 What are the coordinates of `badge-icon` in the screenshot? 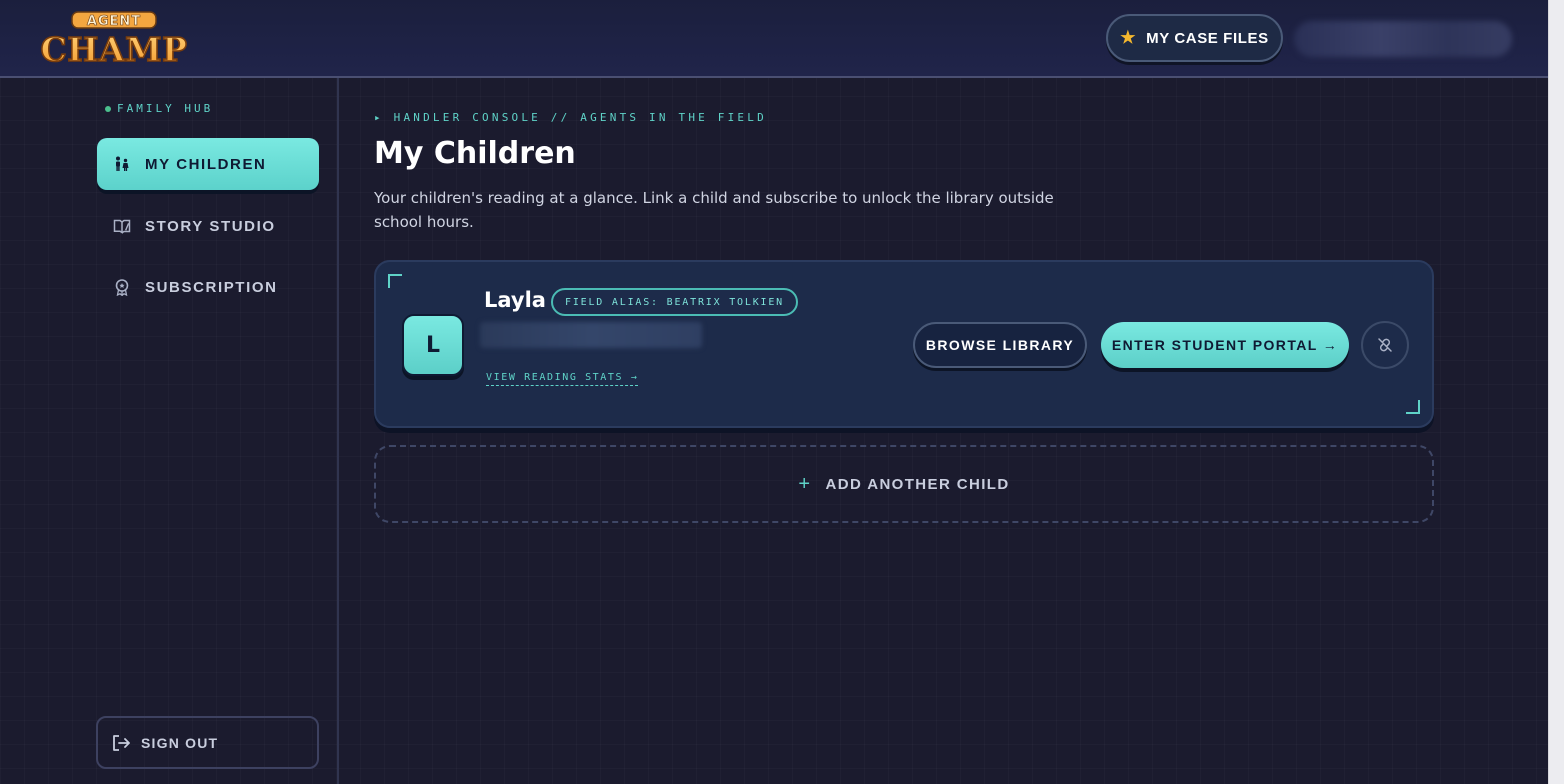 It's located at (122, 287).